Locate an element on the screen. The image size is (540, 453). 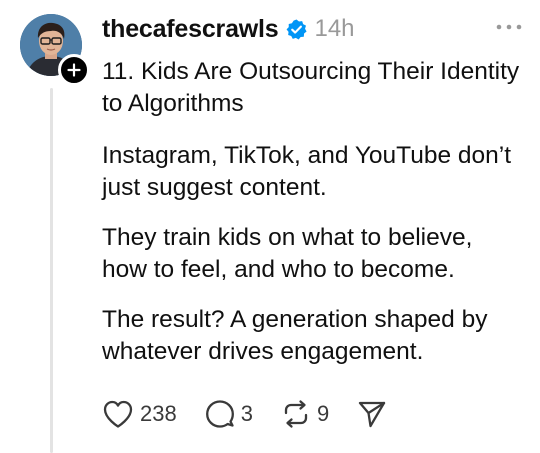
verified-badge-icon is located at coordinates (296, 29).